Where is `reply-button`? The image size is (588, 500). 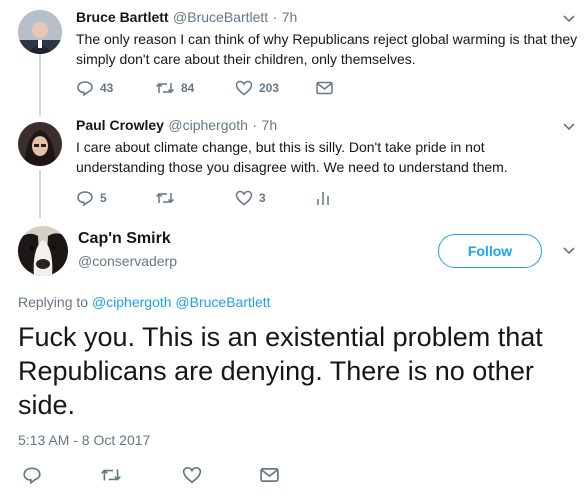
reply-button is located at coordinates (32, 475).